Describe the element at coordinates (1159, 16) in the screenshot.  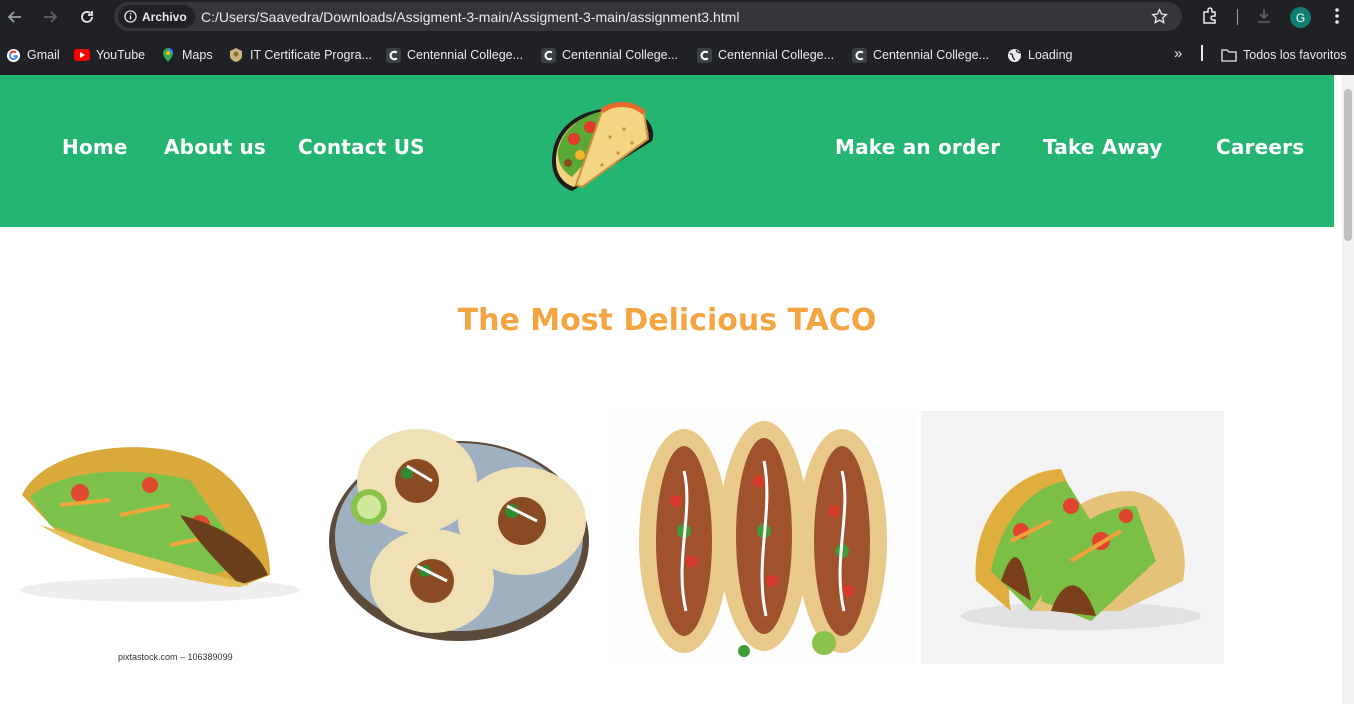
I see `bookmark-star-icon` at that location.